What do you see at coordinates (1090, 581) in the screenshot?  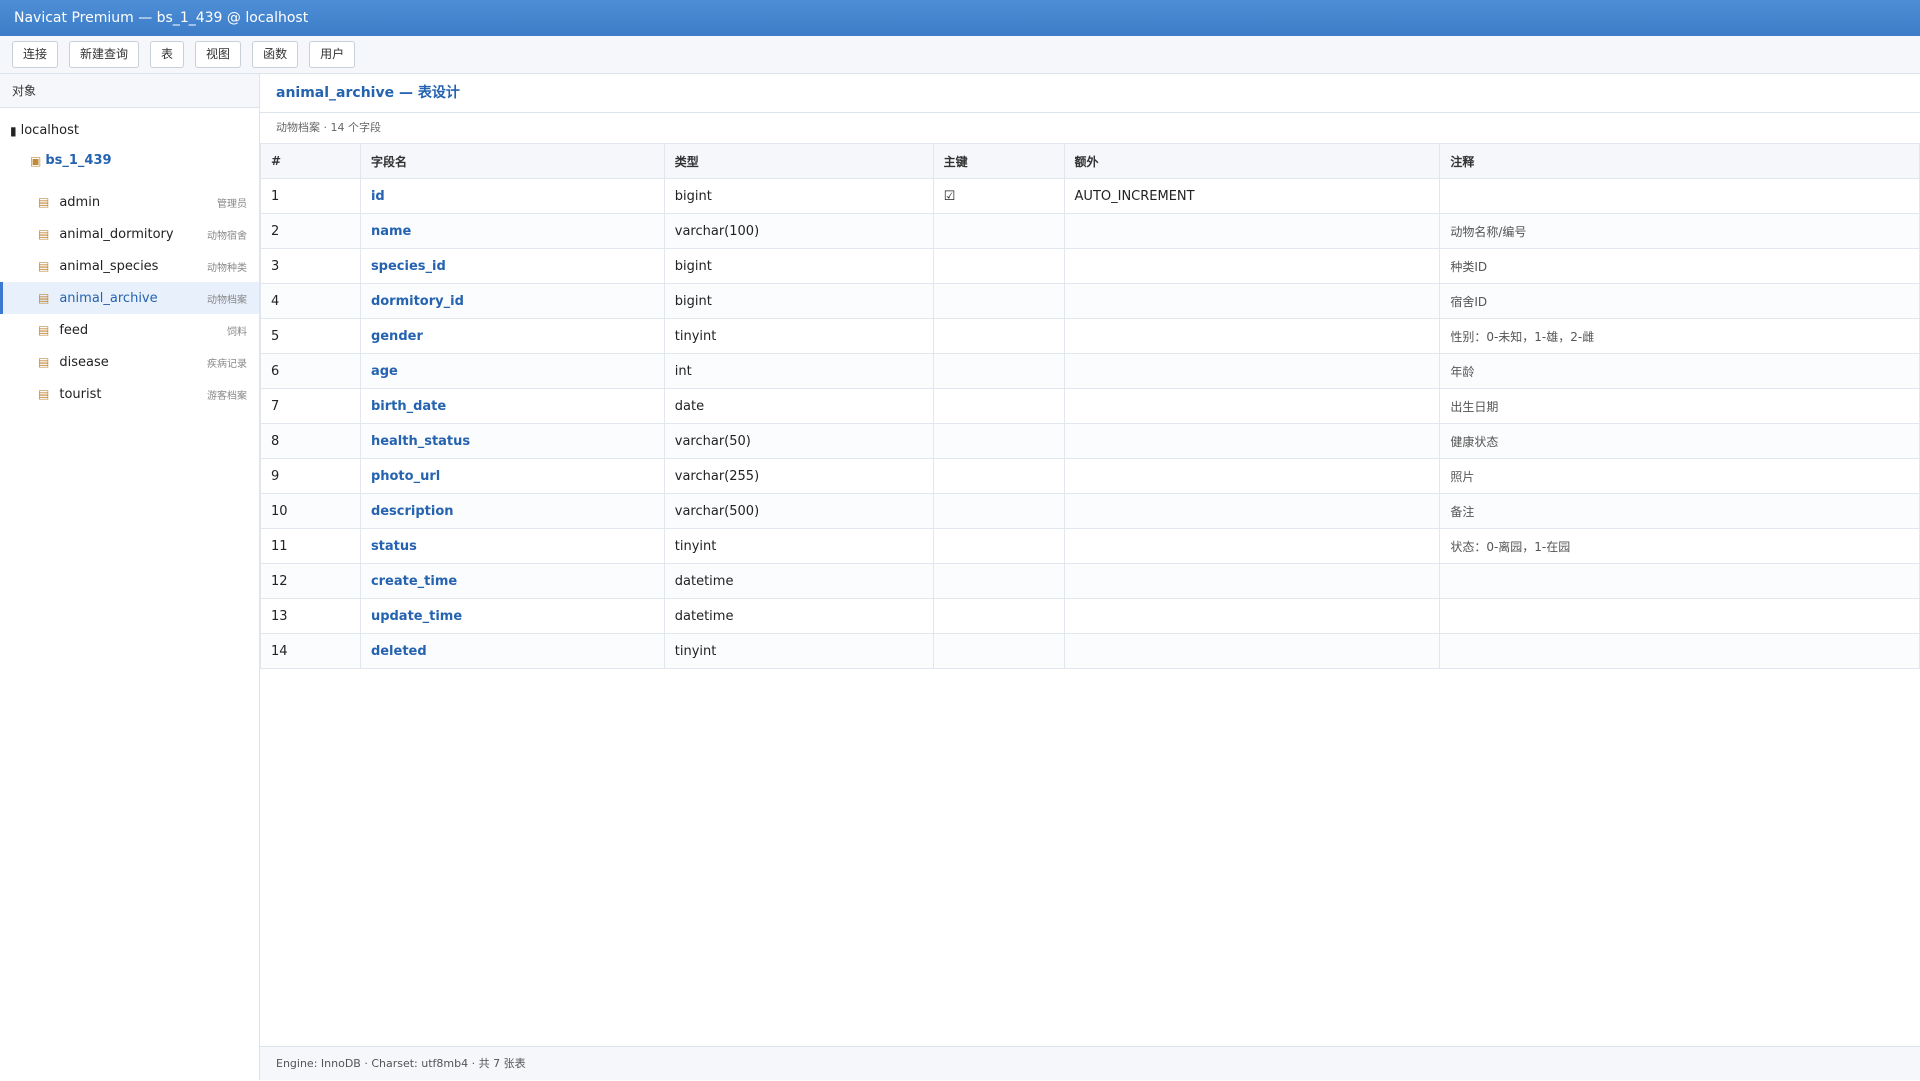 I see `table-row: 12 create_time datetime` at bounding box center [1090, 581].